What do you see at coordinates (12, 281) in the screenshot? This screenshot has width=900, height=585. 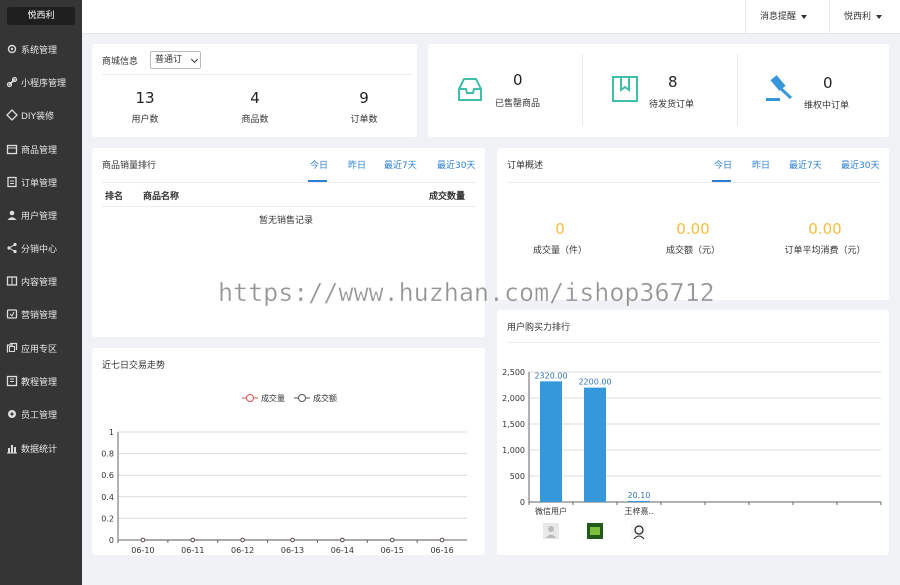 I see `content-icon` at bounding box center [12, 281].